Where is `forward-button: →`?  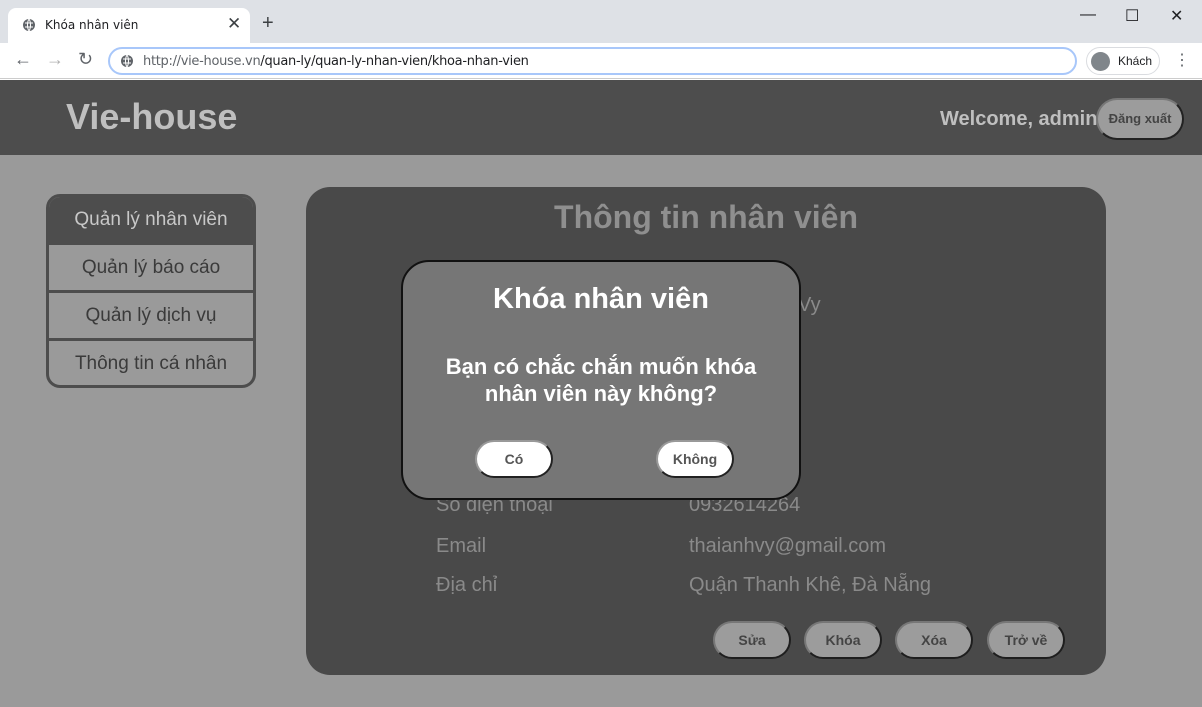 forward-button: → is located at coordinates (55, 59).